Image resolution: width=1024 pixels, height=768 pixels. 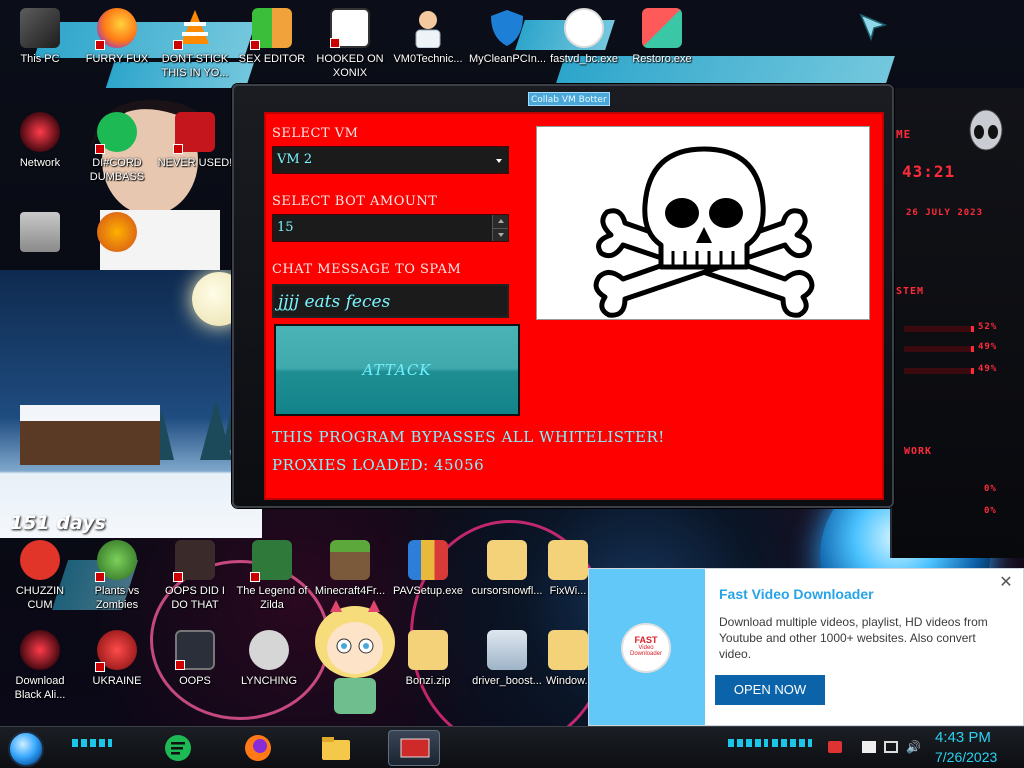 I want to click on desktop-icon-oops-did-i: OOPS DID I DO THAT, so click(x=195, y=576).